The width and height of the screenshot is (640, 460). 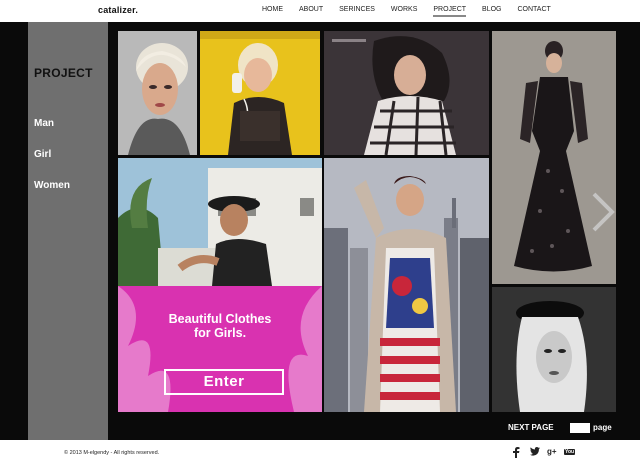 What do you see at coordinates (220, 349) in the screenshot?
I see `promo-banner: Beautiful Clothes for Girls. Enter` at bounding box center [220, 349].